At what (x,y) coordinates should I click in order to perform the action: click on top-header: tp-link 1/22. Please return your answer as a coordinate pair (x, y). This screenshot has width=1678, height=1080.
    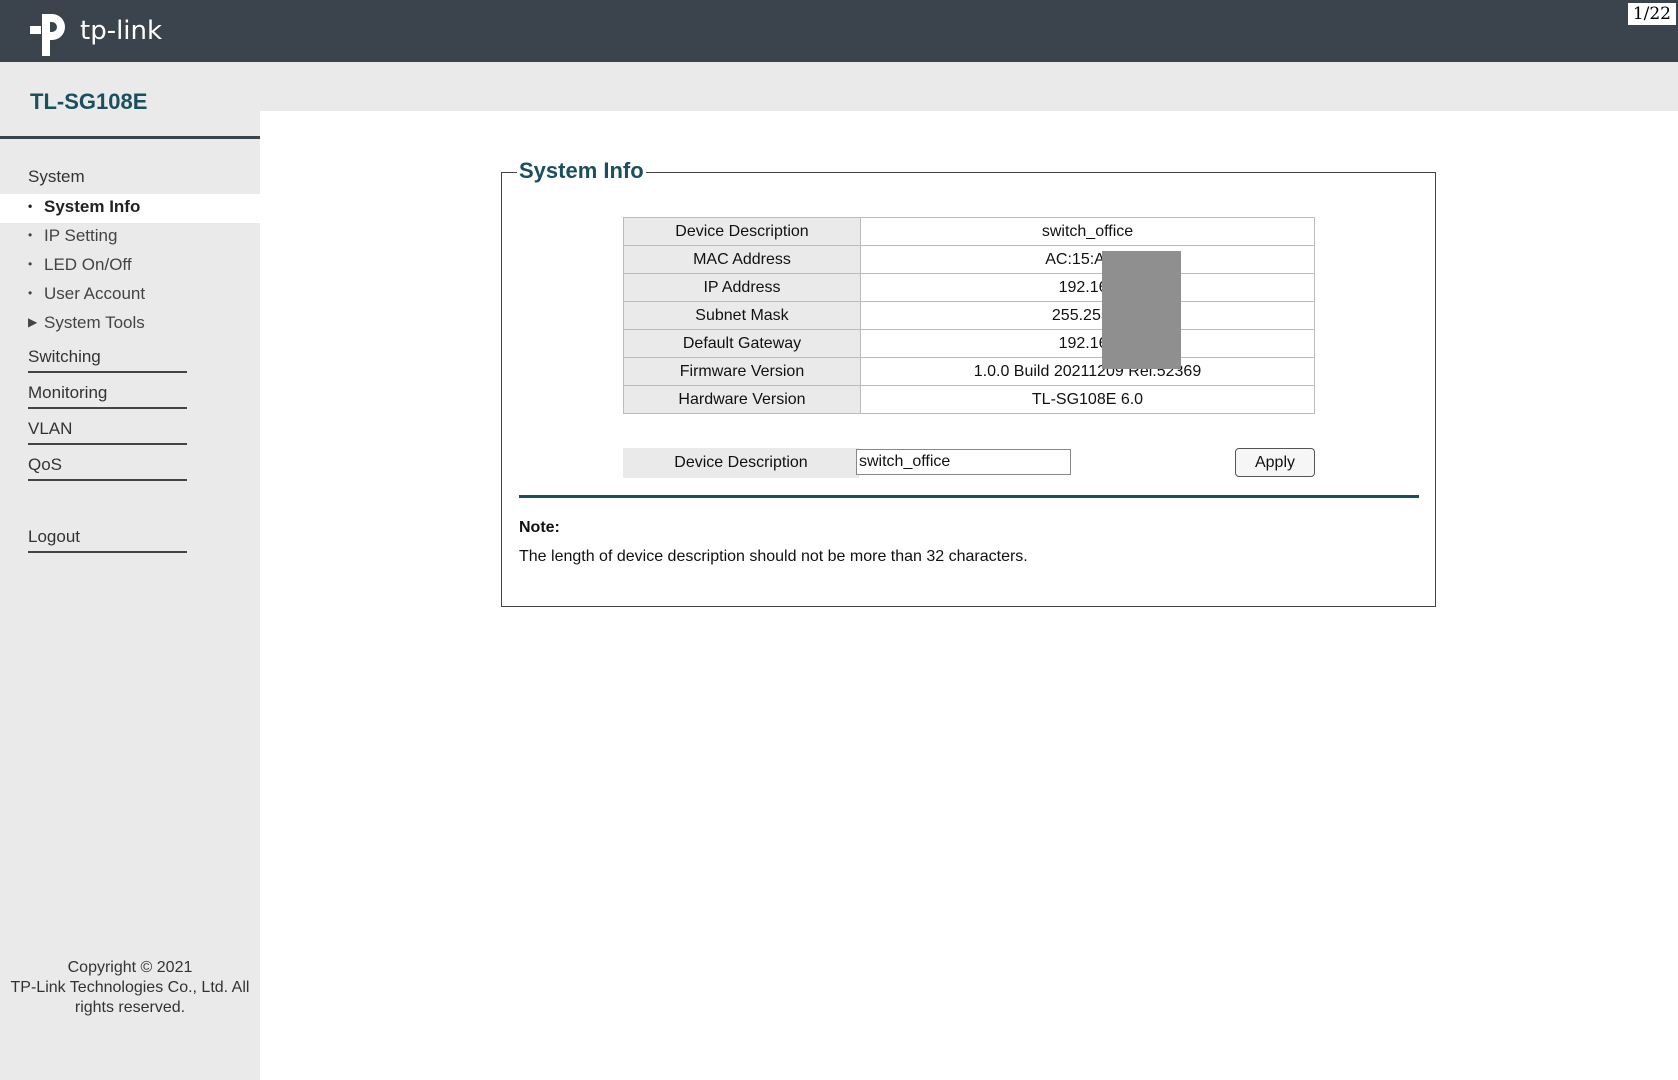
    Looking at the image, I should click on (839, 31).